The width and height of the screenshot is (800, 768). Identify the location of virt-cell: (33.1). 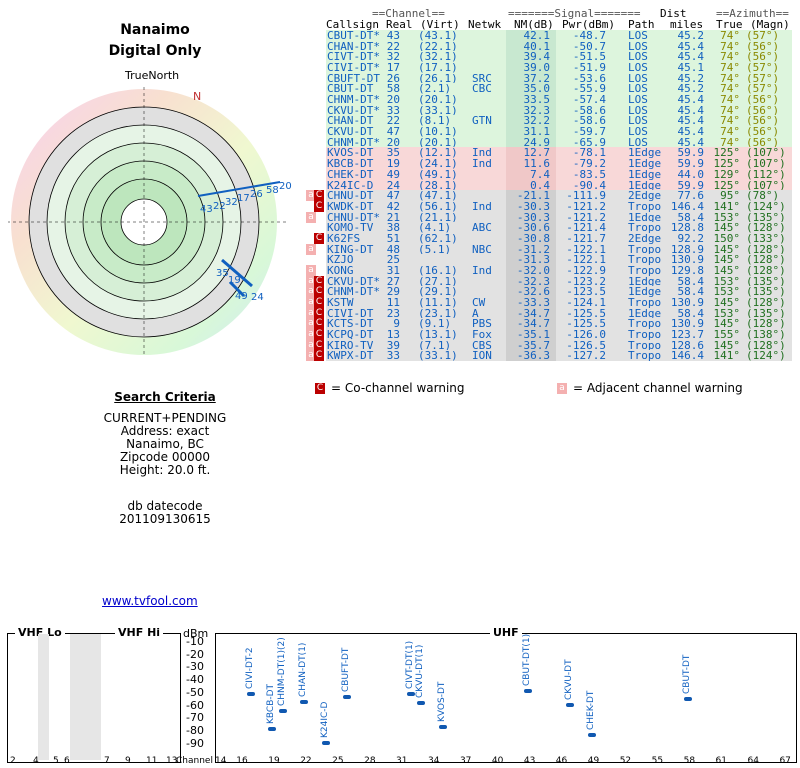
(438, 356).